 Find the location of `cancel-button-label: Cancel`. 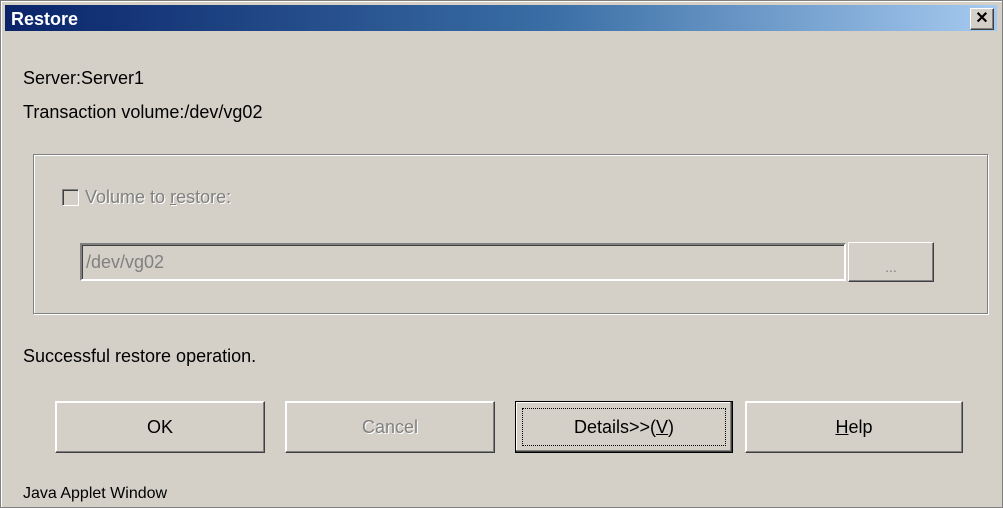

cancel-button-label: Cancel is located at coordinates (390, 426).